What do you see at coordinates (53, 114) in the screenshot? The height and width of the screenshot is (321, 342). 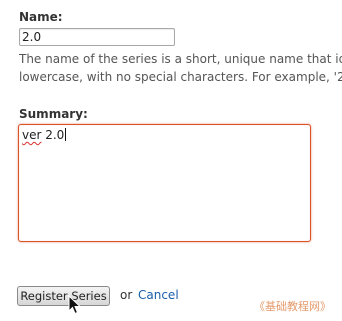 I see `summary-label: Summary:` at bounding box center [53, 114].